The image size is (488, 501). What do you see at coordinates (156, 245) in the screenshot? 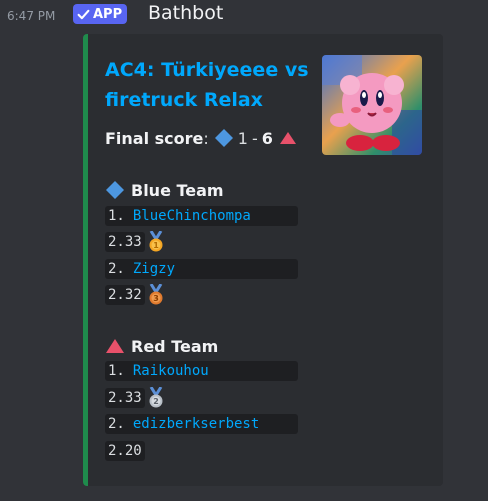
I see `svg-text: 1` at bounding box center [156, 245].